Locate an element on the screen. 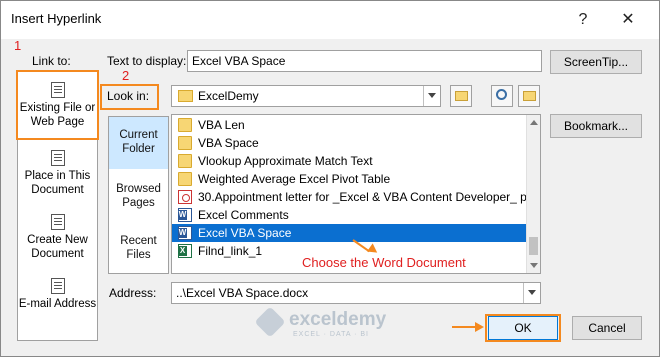  up-folder-button is located at coordinates (461, 96).